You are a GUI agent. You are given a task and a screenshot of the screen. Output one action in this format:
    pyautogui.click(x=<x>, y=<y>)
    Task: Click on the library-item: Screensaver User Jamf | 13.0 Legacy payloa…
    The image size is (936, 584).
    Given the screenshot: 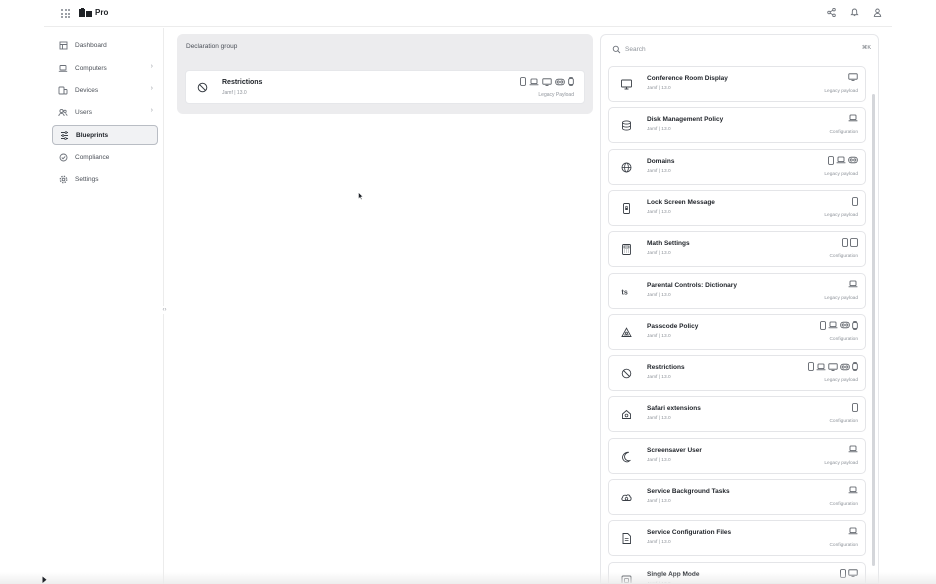 What is the action you would take?
    pyautogui.click(x=737, y=455)
    